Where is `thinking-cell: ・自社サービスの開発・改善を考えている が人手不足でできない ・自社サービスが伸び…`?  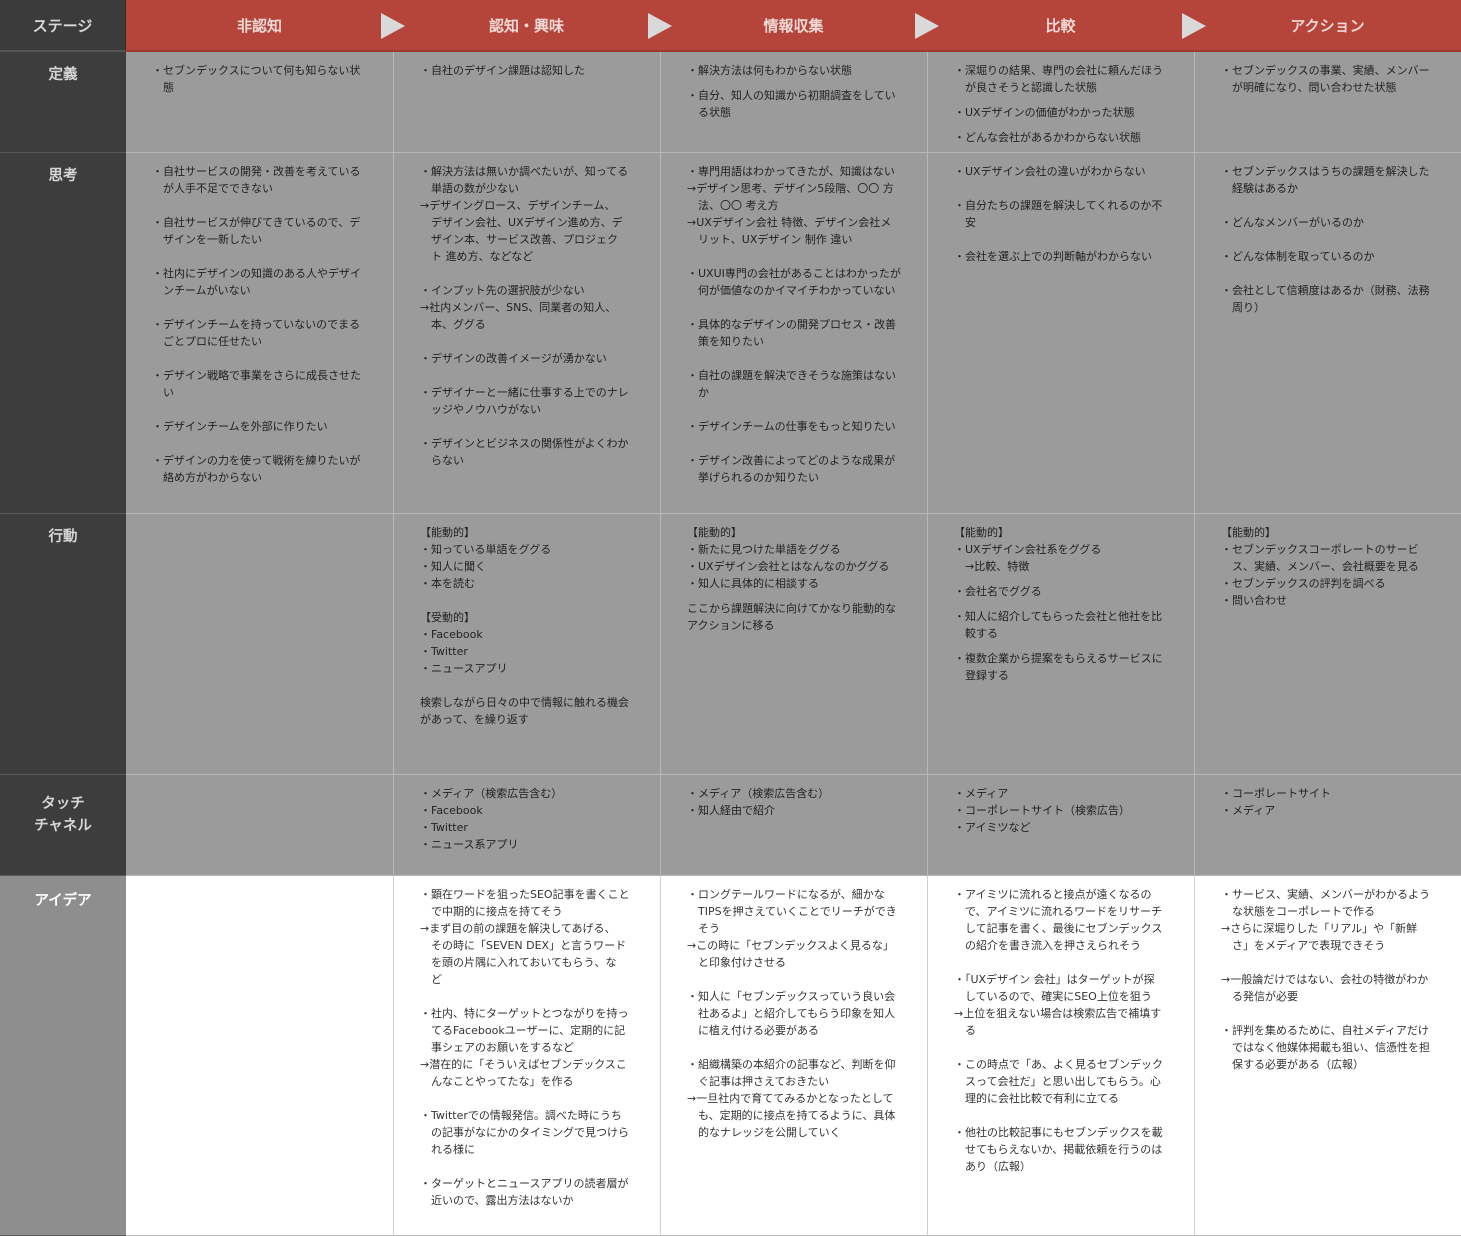 thinking-cell: ・自社サービスの開発・改善を考えている が人手不足でできない ・自社サービスが伸び… is located at coordinates (259, 333).